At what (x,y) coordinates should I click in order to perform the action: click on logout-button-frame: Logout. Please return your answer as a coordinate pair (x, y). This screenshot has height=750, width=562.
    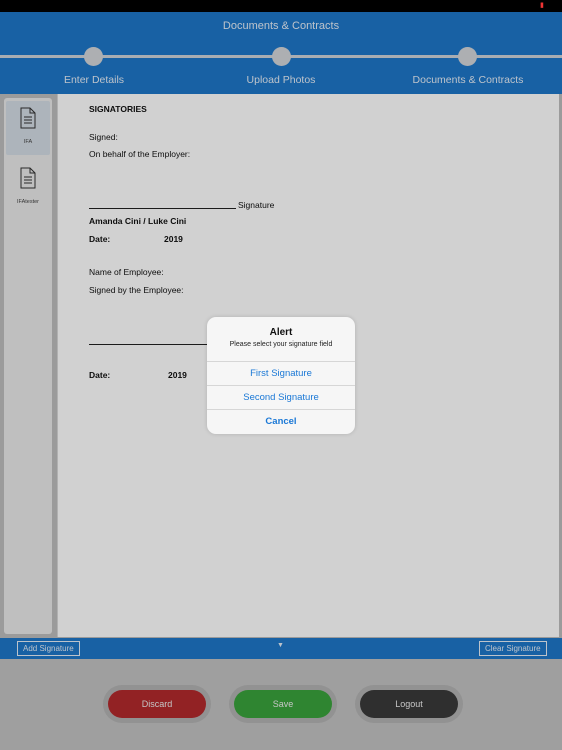
    Looking at the image, I should click on (409, 704).